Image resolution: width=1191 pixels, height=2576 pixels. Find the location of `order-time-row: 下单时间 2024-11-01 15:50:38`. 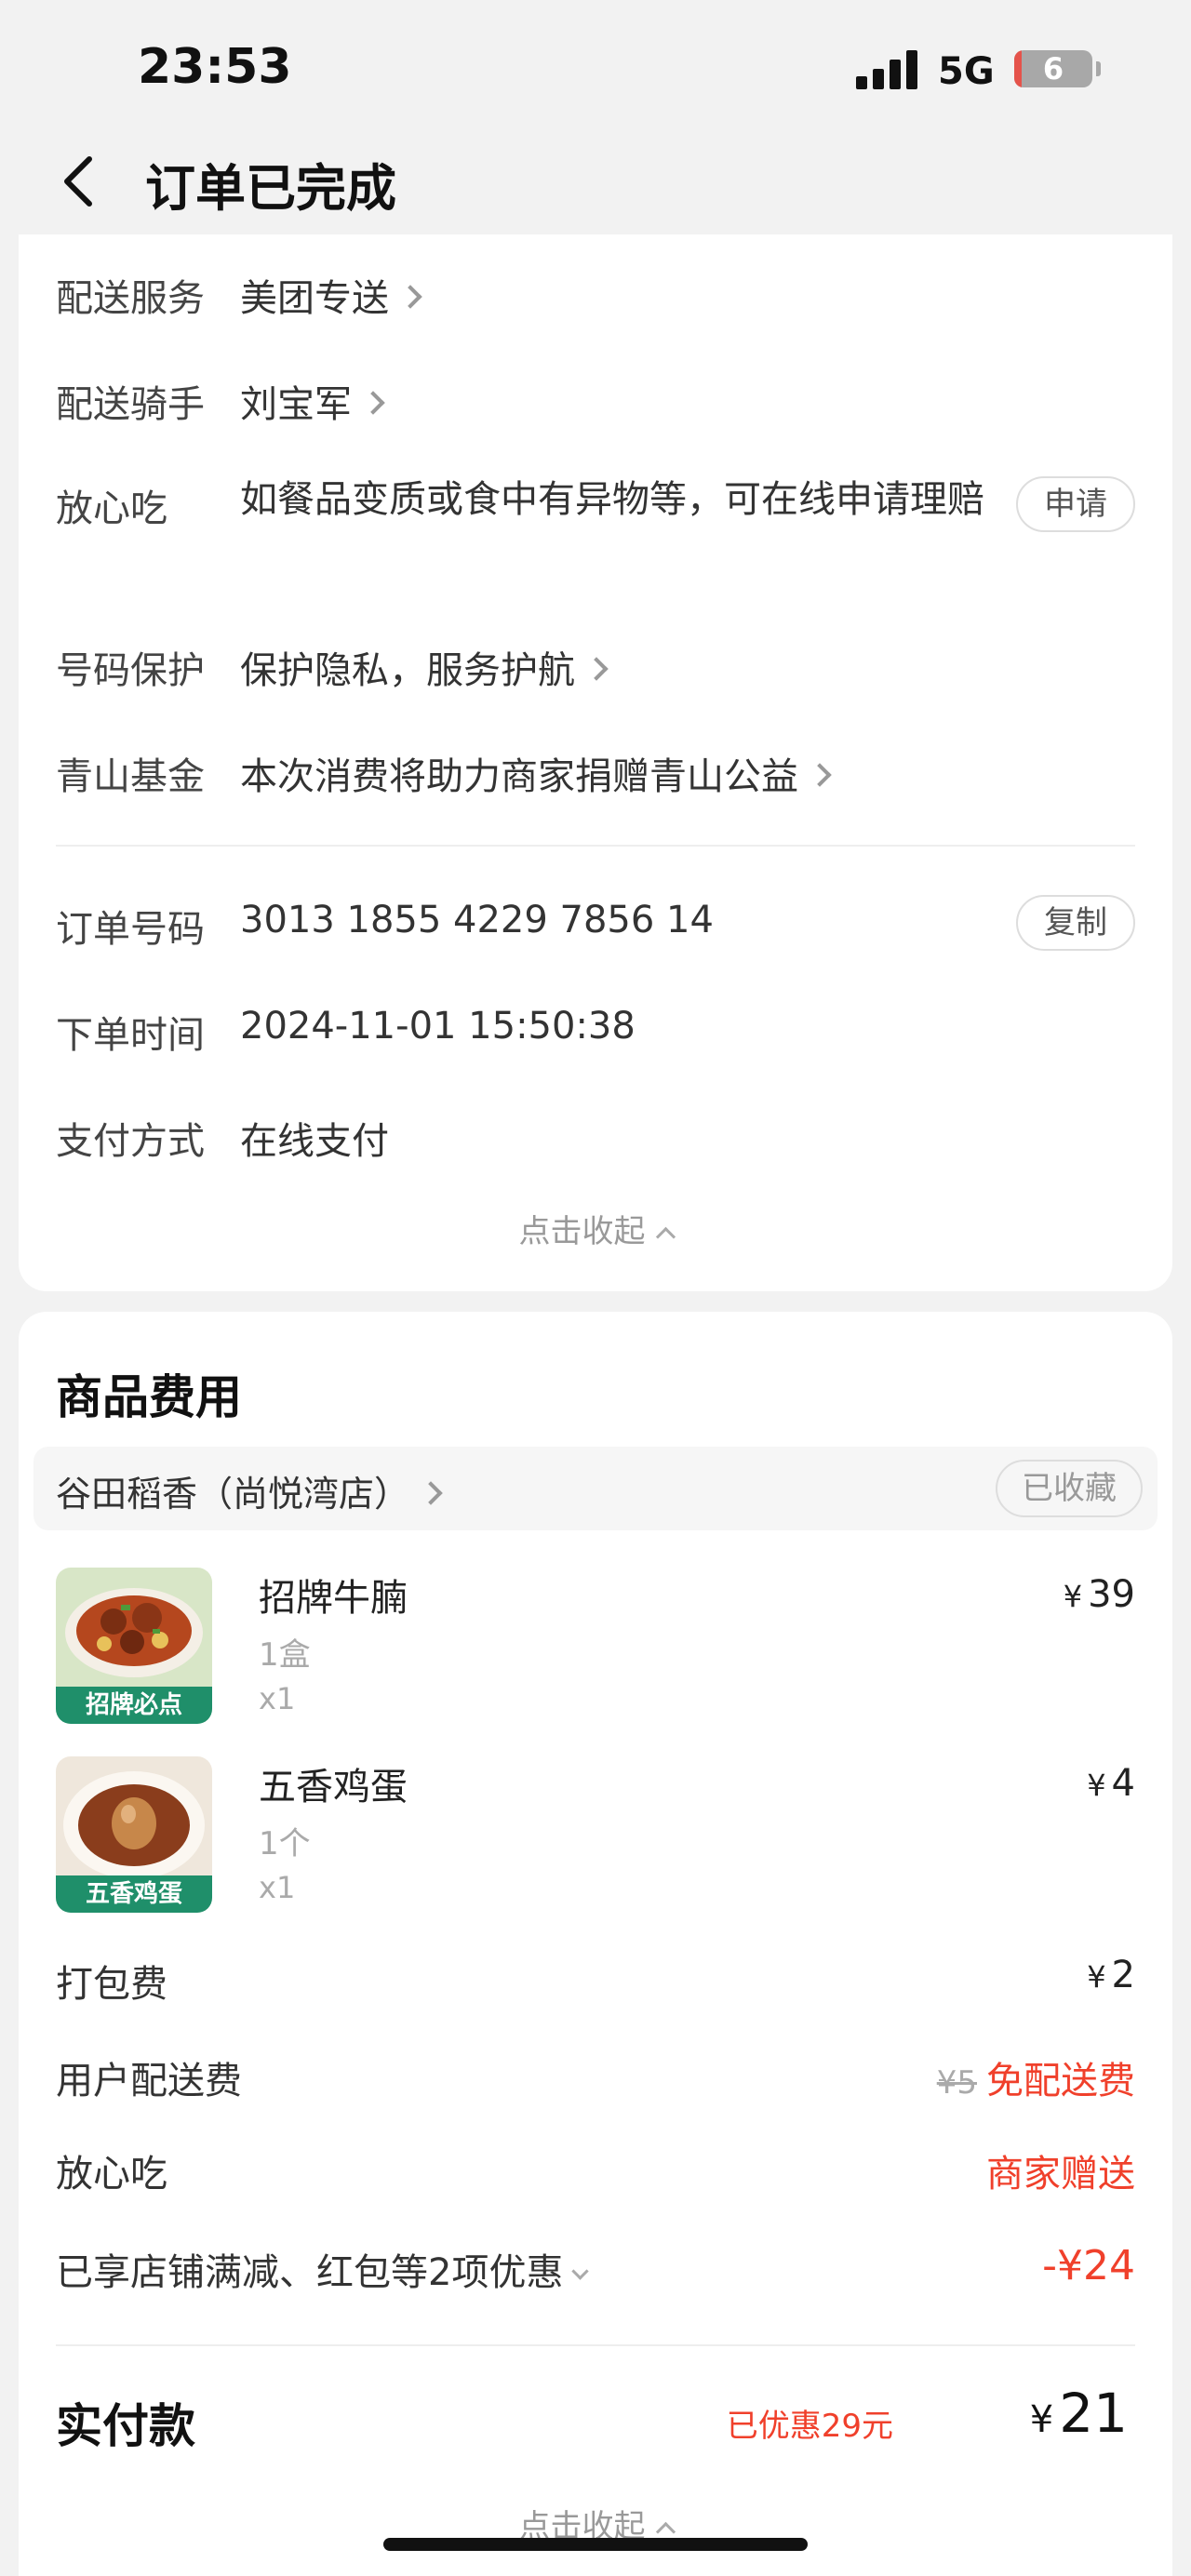

order-time-row: 下单时间 2024-11-01 15:50:38 is located at coordinates (595, 1033).